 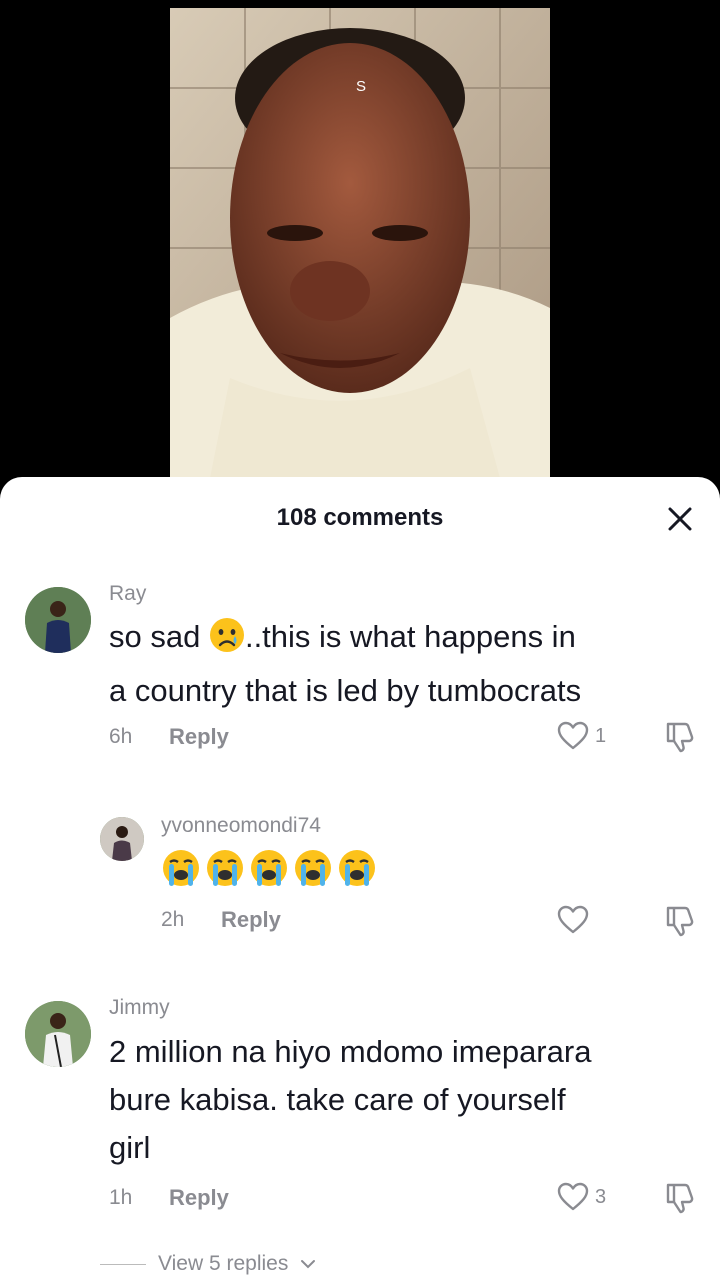 I want to click on view-replies-button: View 5 replies, so click(x=208, y=1264).